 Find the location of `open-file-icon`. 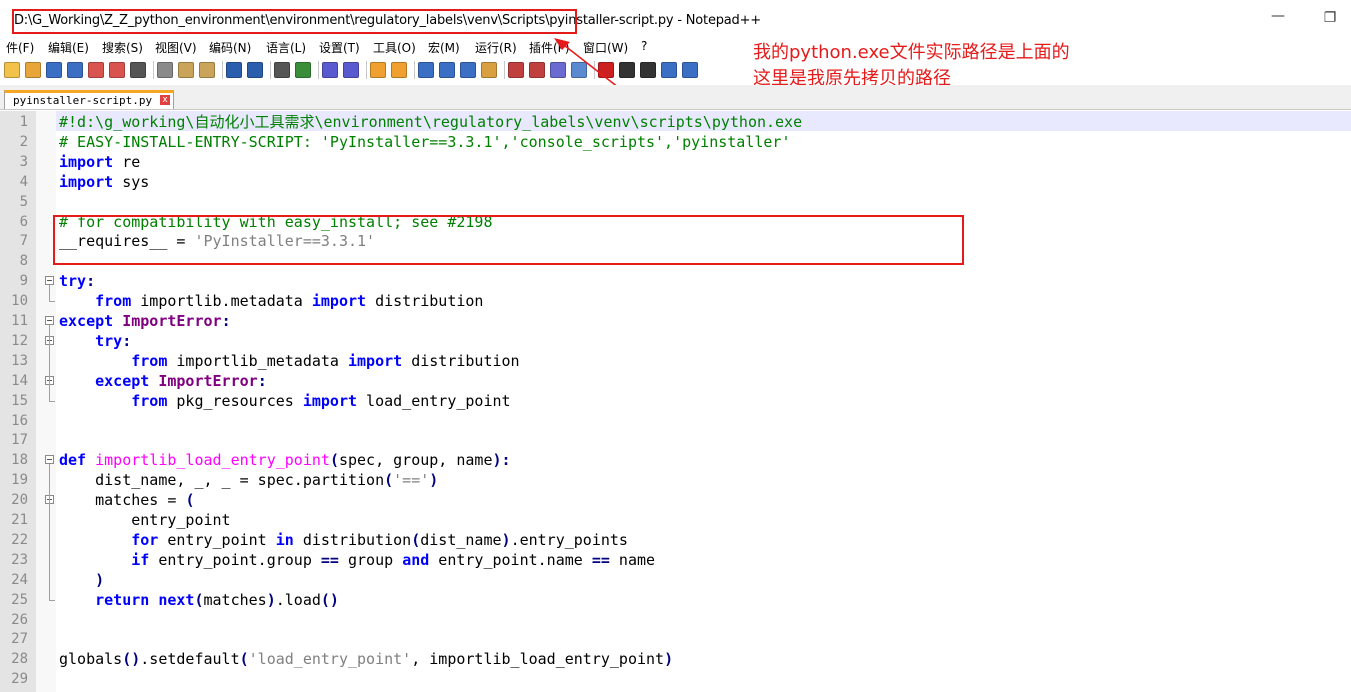

open-file-icon is located at coordinates (33, 70).